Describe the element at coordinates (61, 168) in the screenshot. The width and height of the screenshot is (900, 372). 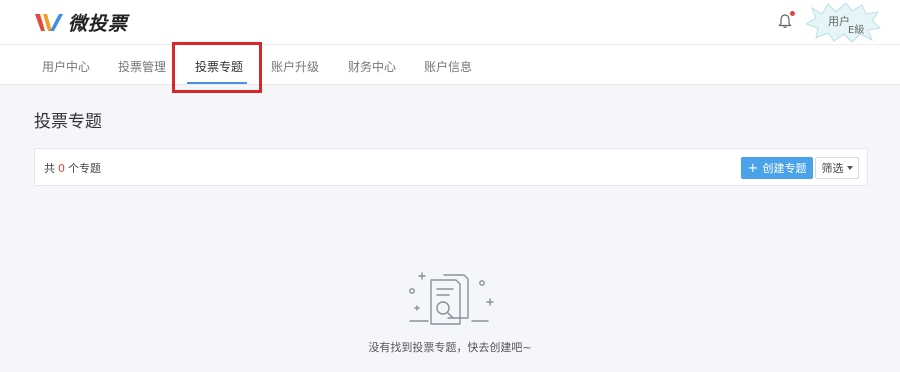
I see `count-value: 0` at that location.